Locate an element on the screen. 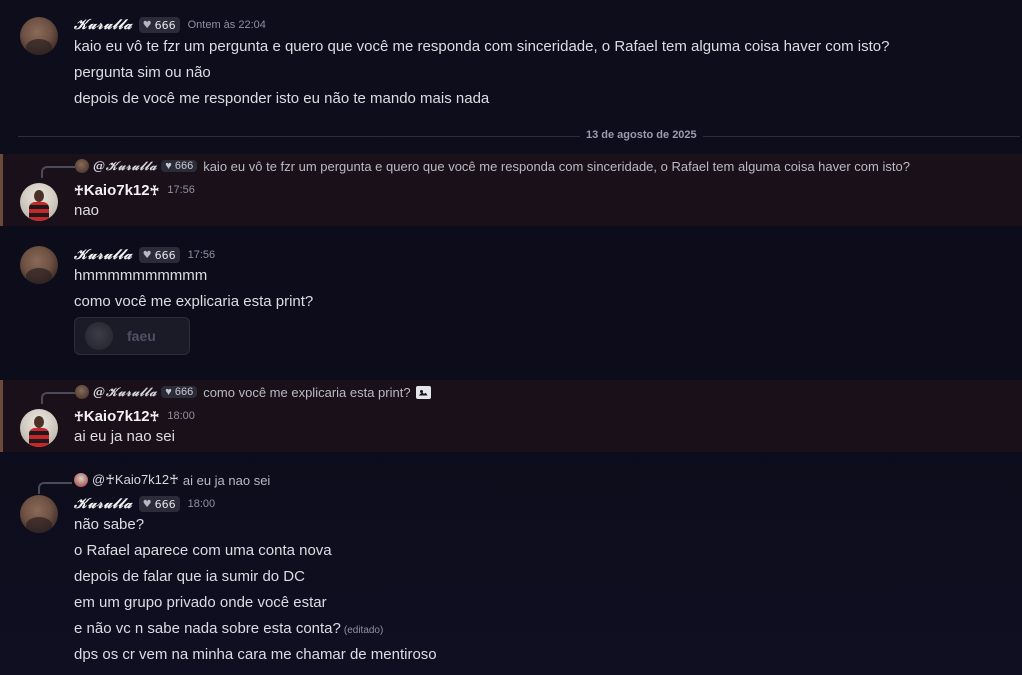  reply-username: @♰Kaio7k12♰ is located at coordinates (135, 479).